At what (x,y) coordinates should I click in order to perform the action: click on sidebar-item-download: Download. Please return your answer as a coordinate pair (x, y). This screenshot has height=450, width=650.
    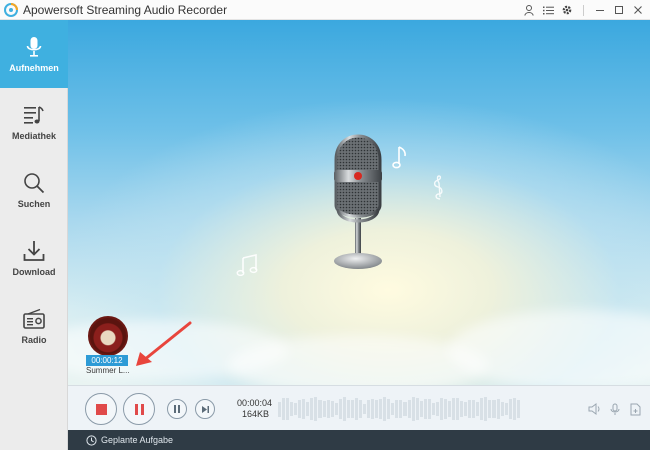
    Looking at the image, I should click on (34, 258).